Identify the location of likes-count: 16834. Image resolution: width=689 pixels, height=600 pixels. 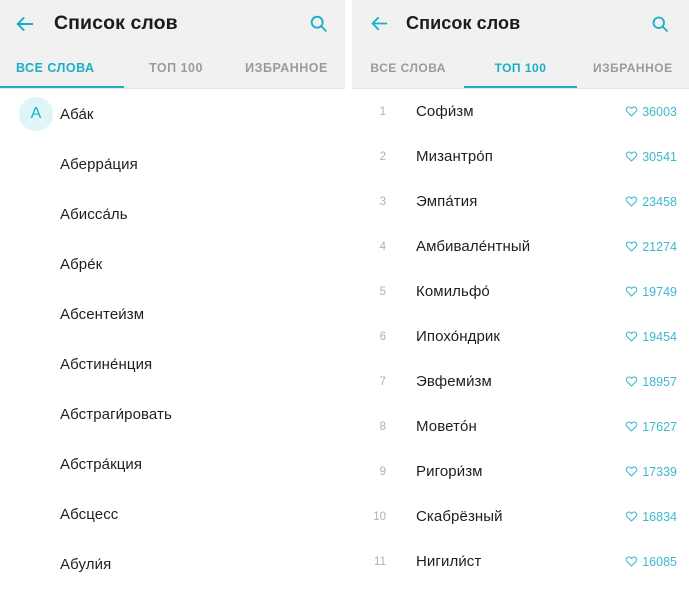
(659, 516).